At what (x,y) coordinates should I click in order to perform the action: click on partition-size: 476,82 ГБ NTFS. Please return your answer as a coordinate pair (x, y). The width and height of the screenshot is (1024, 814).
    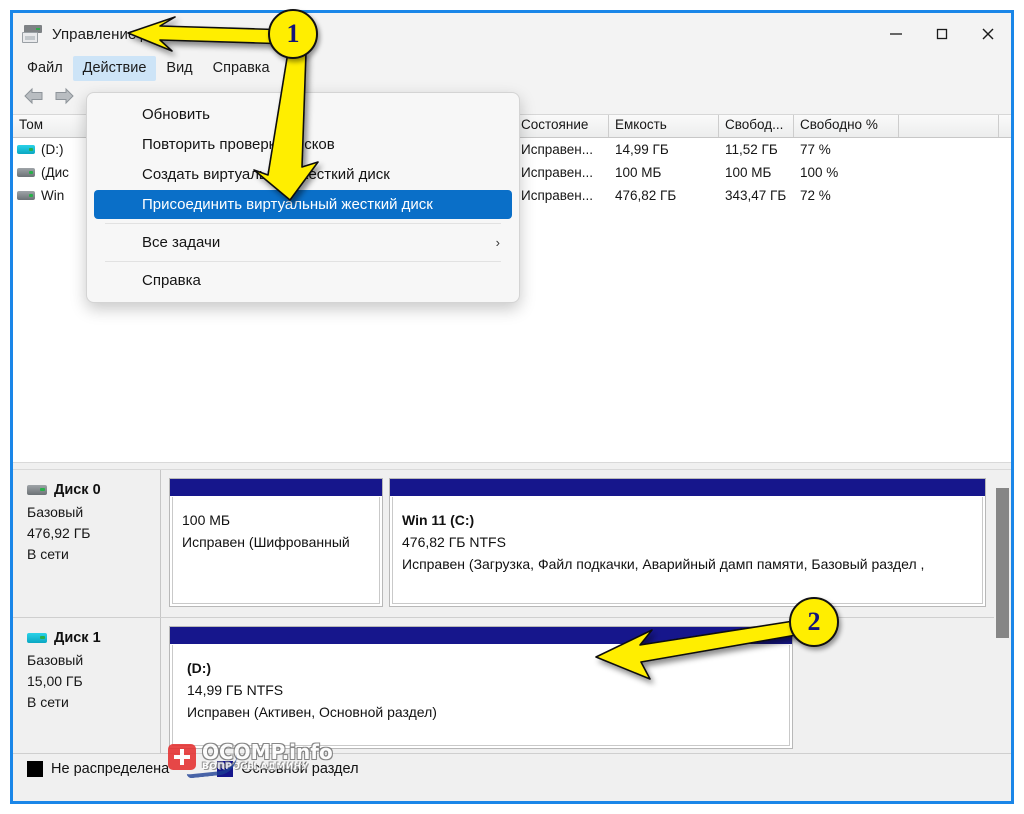
    Looking at the image, I should click on (454, 542).